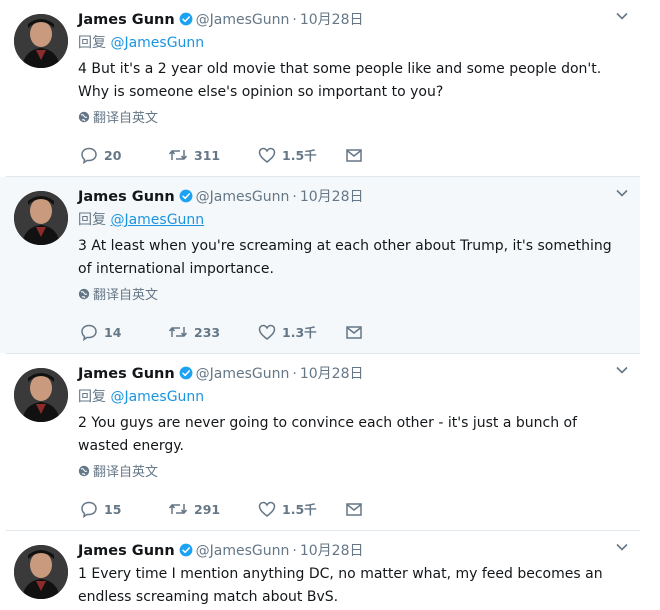 This screenshot has width=660, height=610. Describe the element at coordinates (240, 510) in the screenshot. I see `tweet-actions: 15 291 1.5千` at that location.